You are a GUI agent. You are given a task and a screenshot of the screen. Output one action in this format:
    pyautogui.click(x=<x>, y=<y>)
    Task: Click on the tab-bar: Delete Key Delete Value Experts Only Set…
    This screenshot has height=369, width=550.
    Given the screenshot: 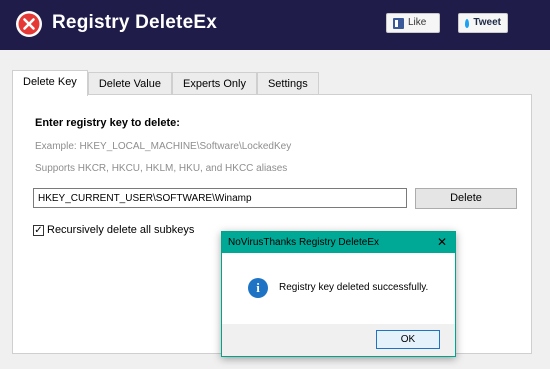 What is the action you would take?
    pyautogui.click(x=165, y=83)
    